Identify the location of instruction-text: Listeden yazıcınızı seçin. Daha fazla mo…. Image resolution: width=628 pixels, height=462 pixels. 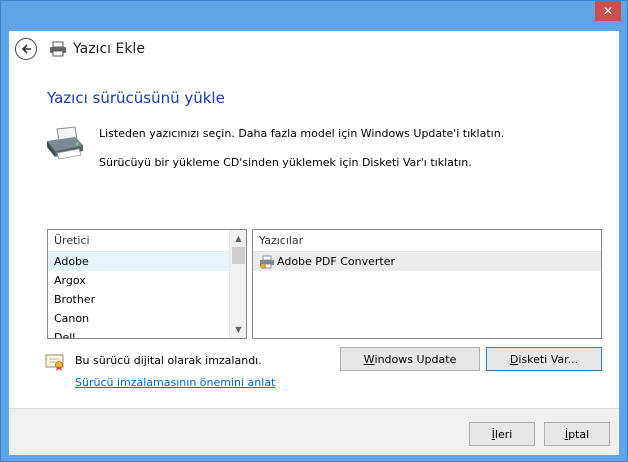
(302, 133).